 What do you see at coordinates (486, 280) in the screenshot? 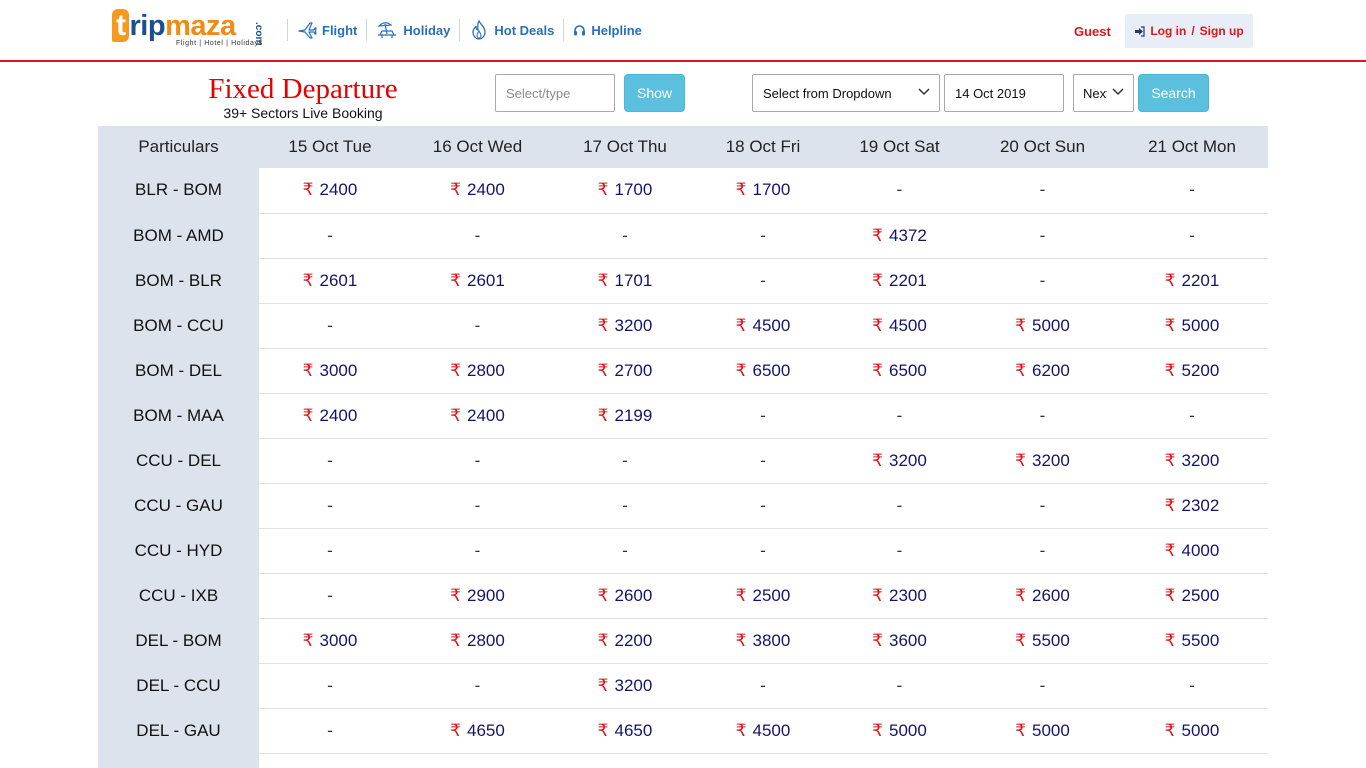
I see `fare-value: 2601` at bounding box center [486, 280].